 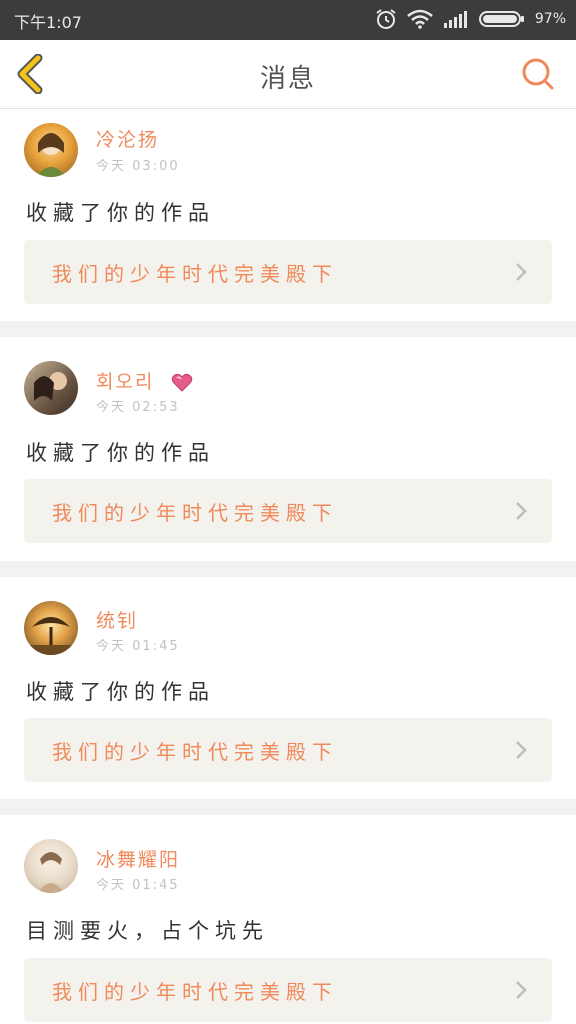 I want to click on message-time: 今天 02:53, so click(x=138, y=405).